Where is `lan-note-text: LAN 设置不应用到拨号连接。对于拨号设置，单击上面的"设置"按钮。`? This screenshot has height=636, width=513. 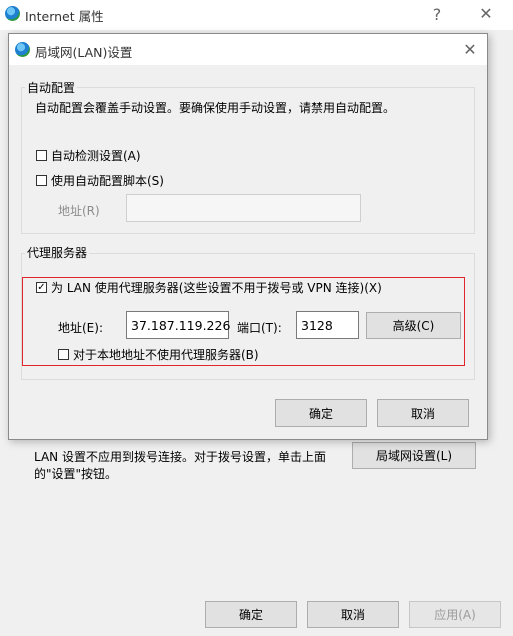 lan-note-text: LAN 设置不应用到拨号连接。对于拨号设置，单击上面的"设置"按钮。 is located at coordinates (180, 465).